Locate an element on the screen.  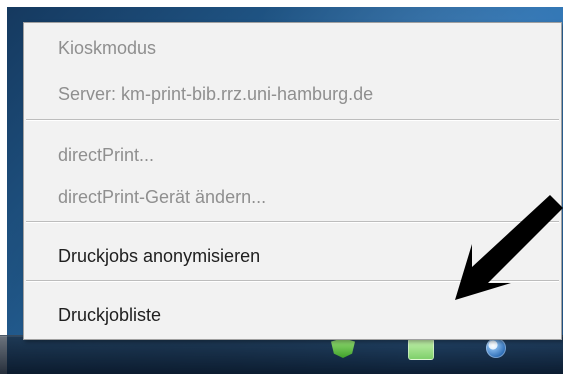
arrow-icon is located at coordinates (509, 247).